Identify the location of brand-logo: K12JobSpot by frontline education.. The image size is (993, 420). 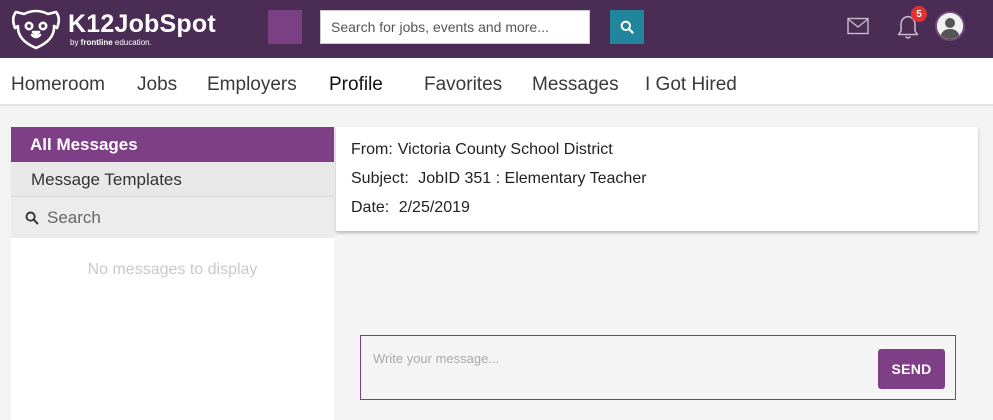
(113, 29).